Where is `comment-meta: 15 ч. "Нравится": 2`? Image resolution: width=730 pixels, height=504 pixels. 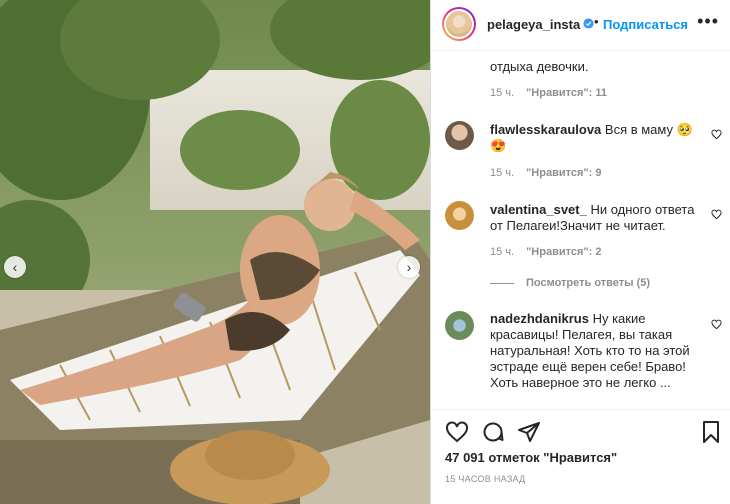
comment-meta: 15 ч. "Нравится": 2 is located at coordinates (546, 252).